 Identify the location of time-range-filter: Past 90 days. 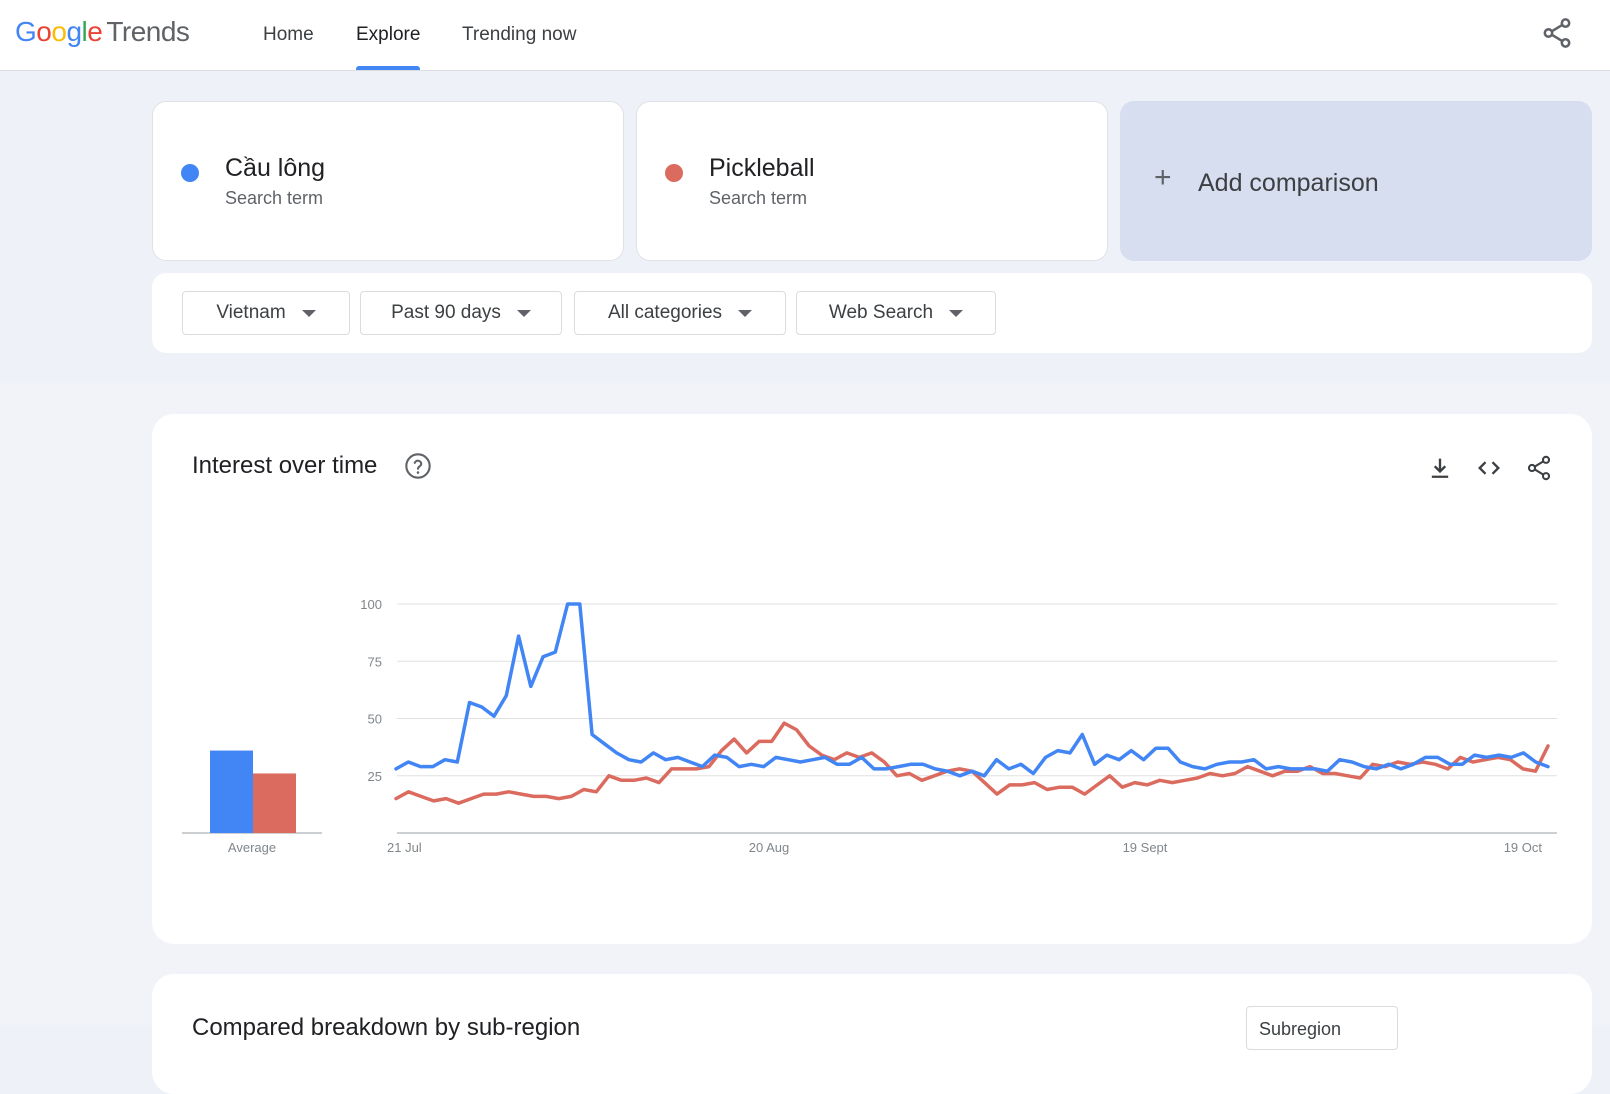
(461, 313).